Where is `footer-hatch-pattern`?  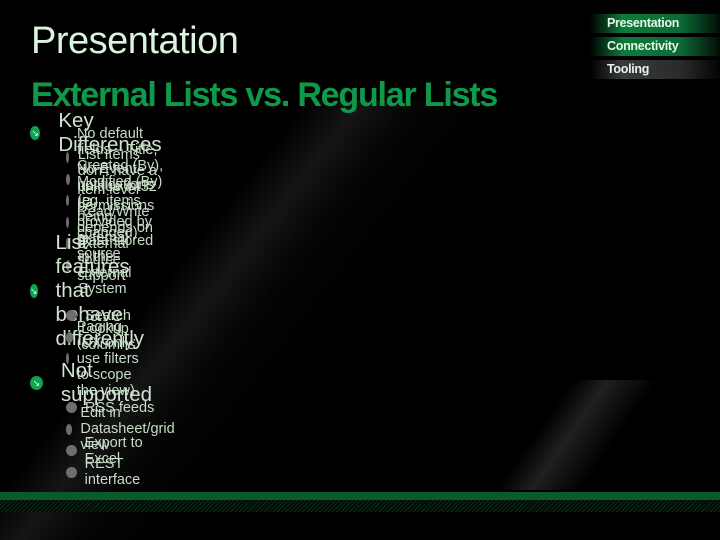 footer-hatch-pattern is located at coordinates (360, 506).